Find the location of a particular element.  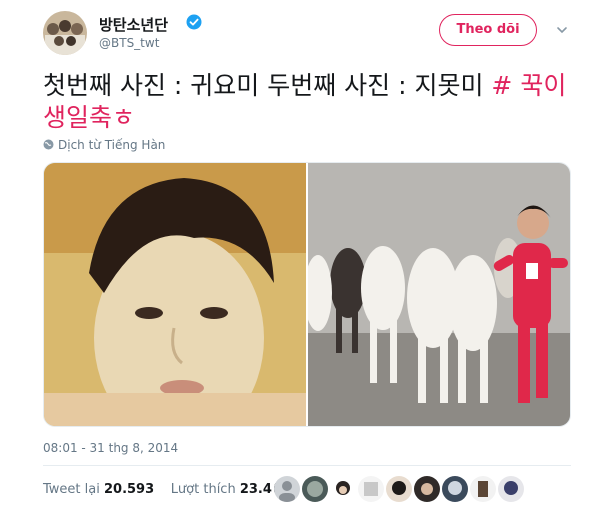

tweet-text: 첫번째 사진 : 귀요미 두번째 사진 : 지못미 # 꾹이생일축ㅎ is located at coordinates (308, 102).